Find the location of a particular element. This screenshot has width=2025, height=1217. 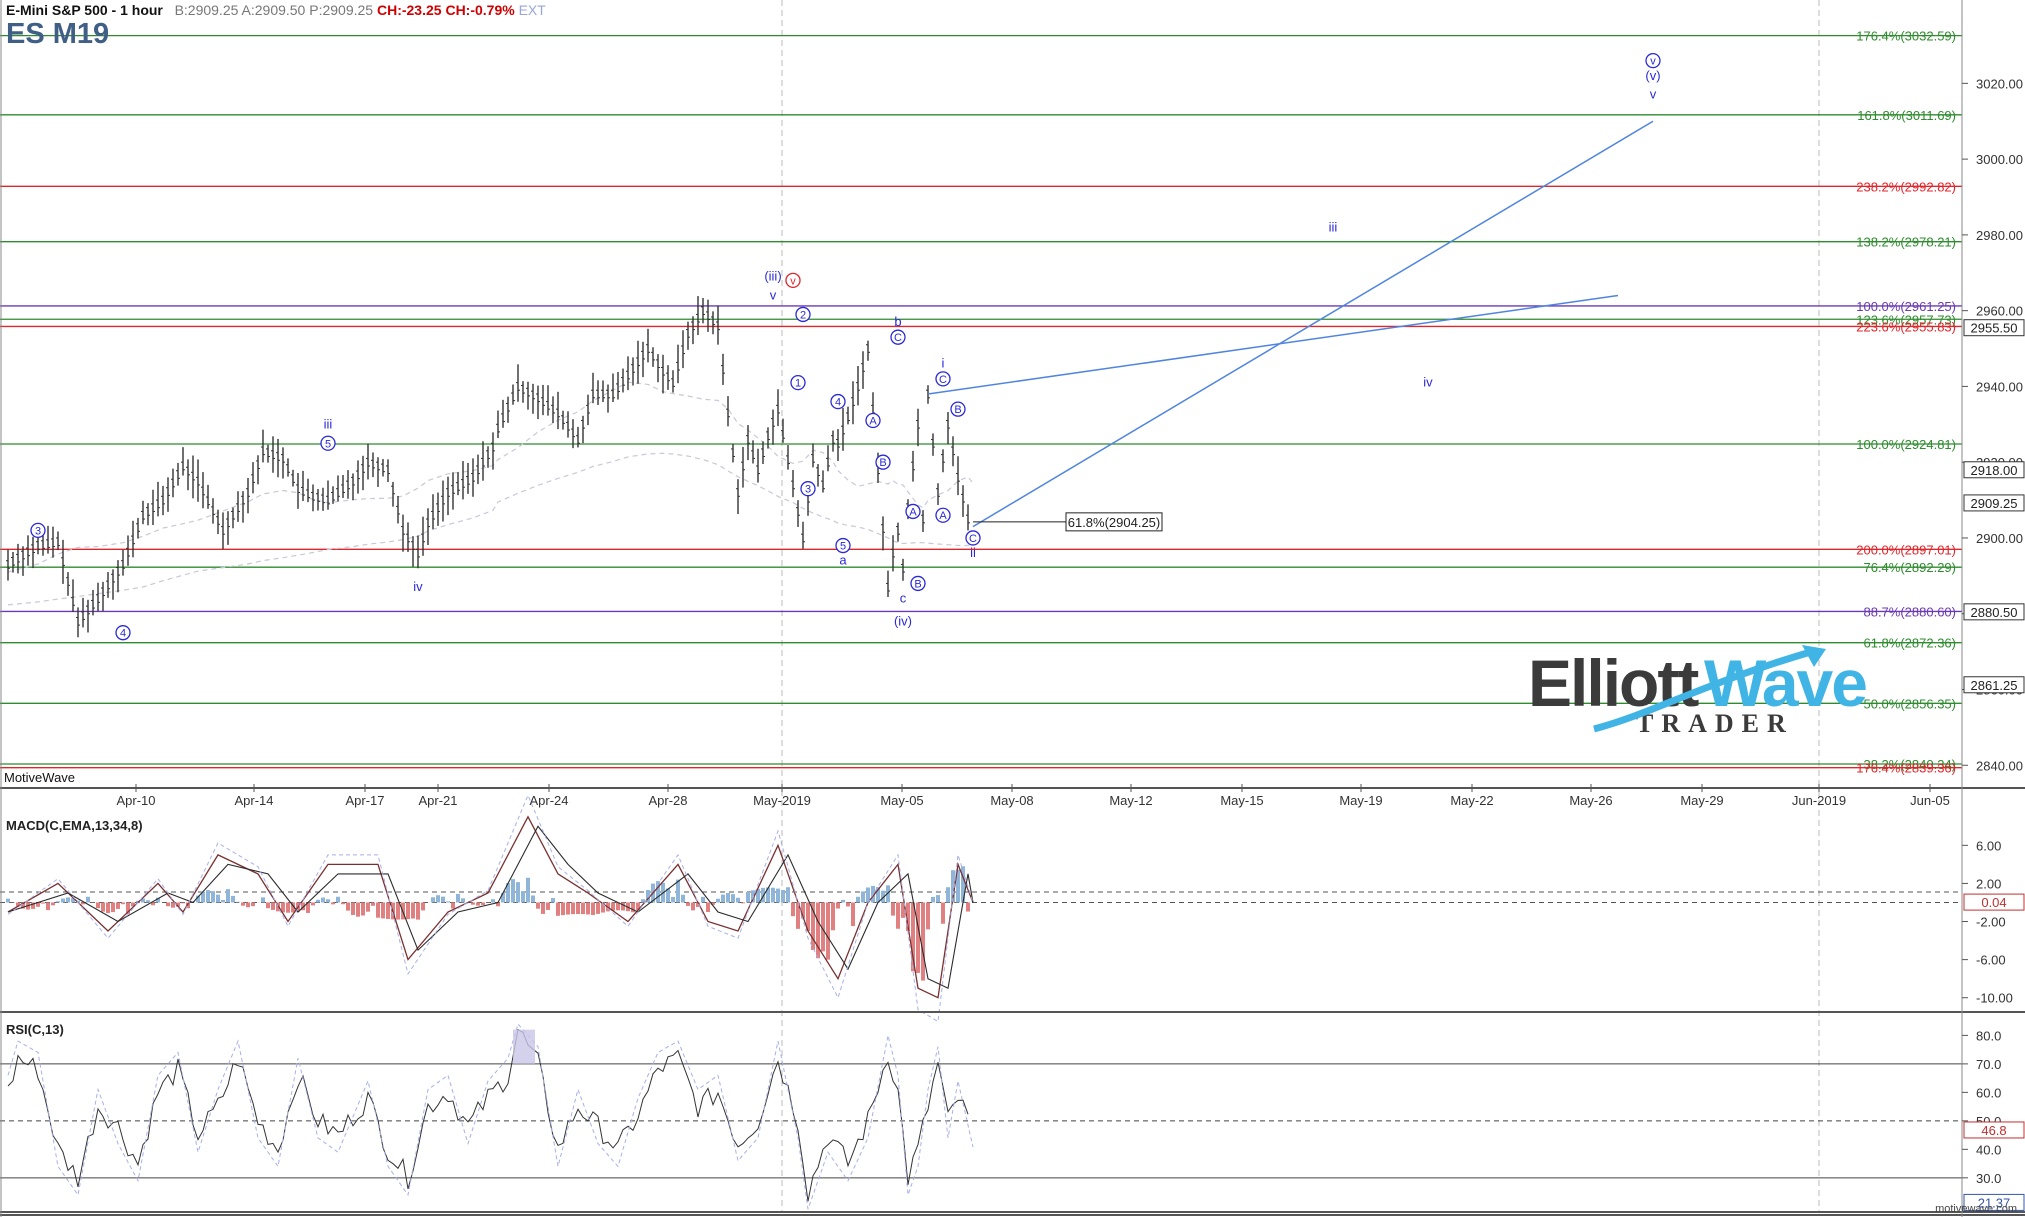

macd-y-label: 2.00 is located at coordinates (1988, 883).